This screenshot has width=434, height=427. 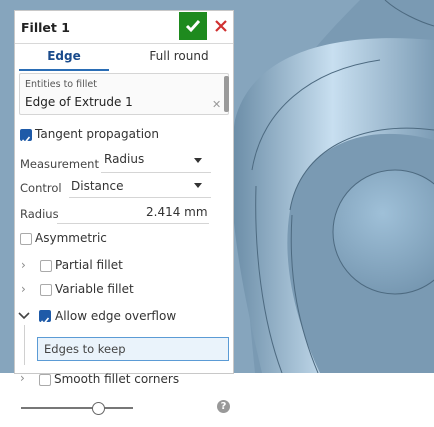 What do you see at coordinates (179, 57) in the screenshot?
I see `tab-full-round: Full round` at bounding box center [179, 57].